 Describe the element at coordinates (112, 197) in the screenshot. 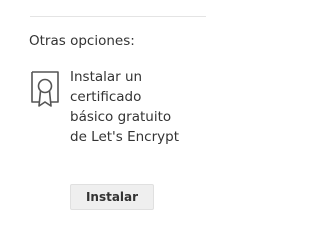

I see `install-button: Instalar` at that location.